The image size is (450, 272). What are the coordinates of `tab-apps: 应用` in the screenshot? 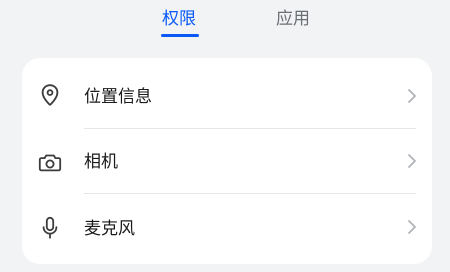 It's located at (293, 19).